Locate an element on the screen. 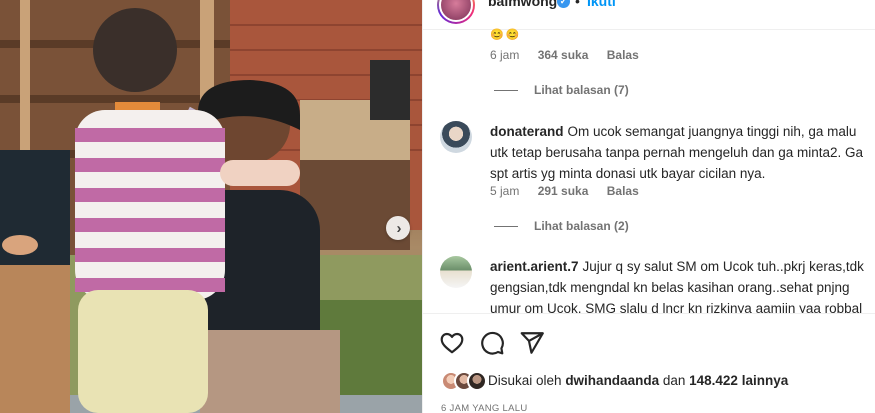  follow-button: Ikuti is located at coordinates (601, 4).